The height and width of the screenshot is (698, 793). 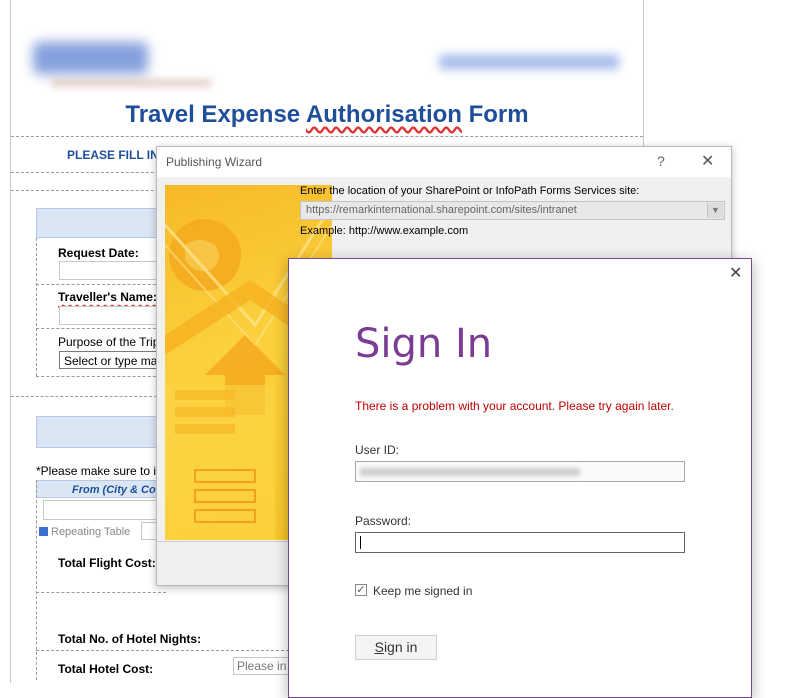 I want to click on user-id-value, so click(x=470, y=472).